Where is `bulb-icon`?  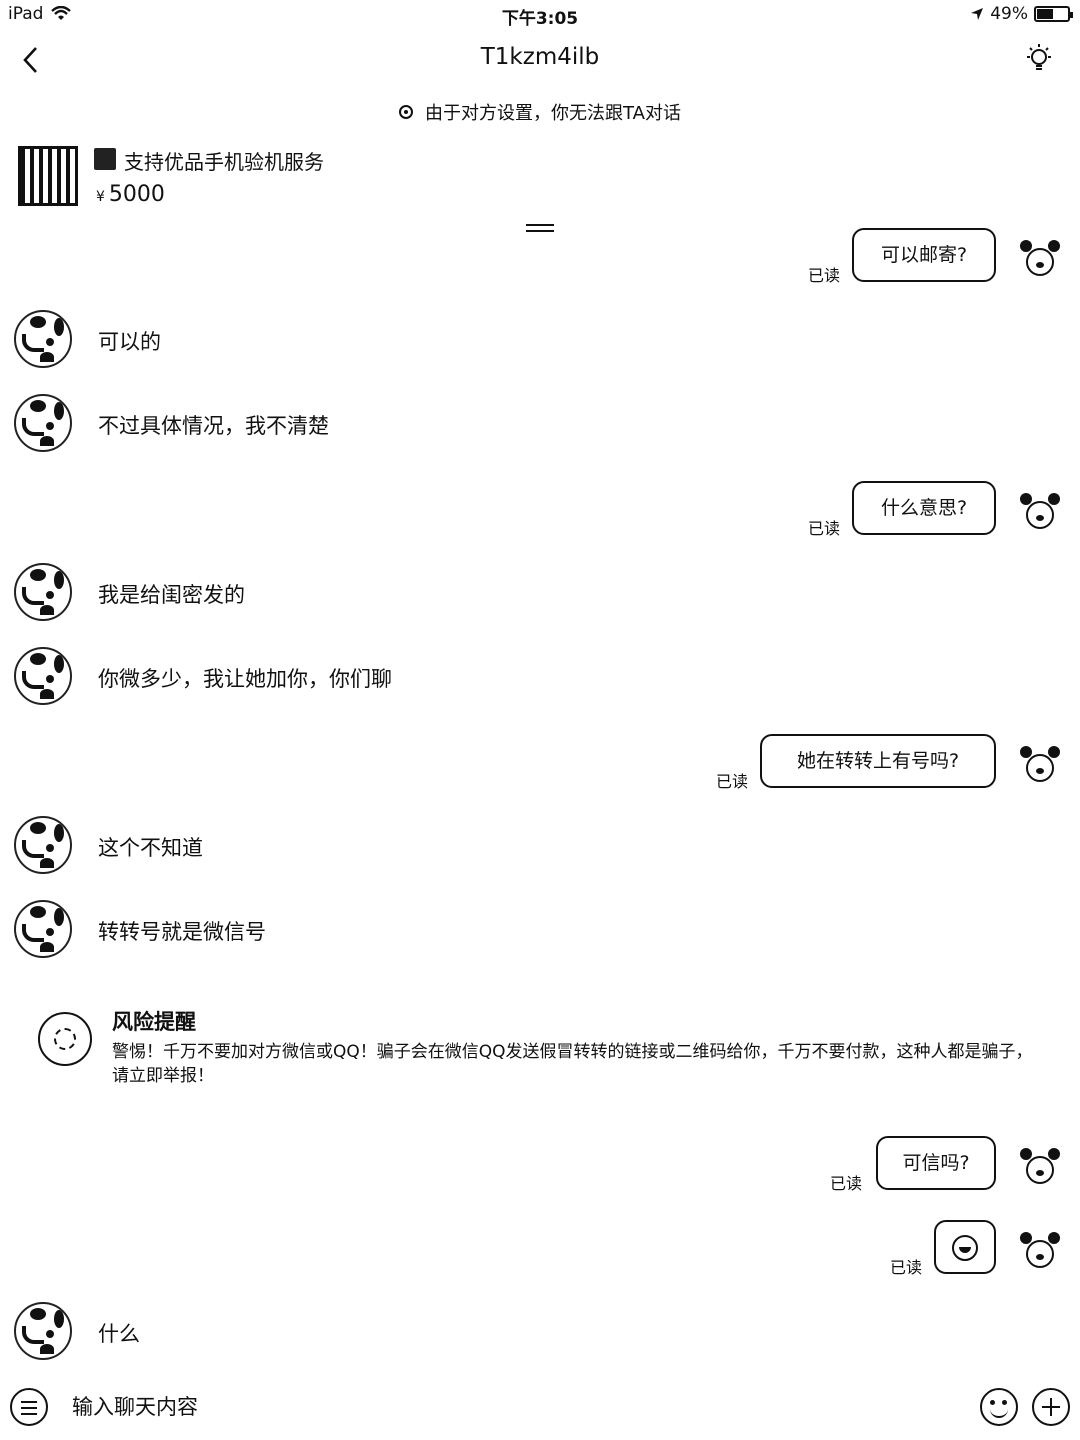
bulb-icon is located at coordinates (1039, 59).